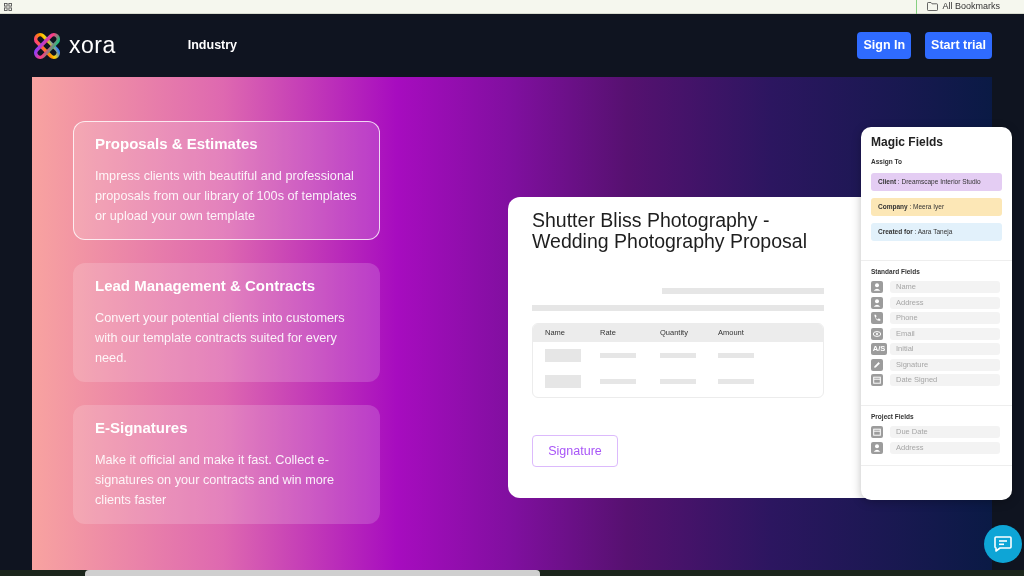  Describe the element at coordinates (877, 364) in the screenshot. I see `pen-icon` at that location.